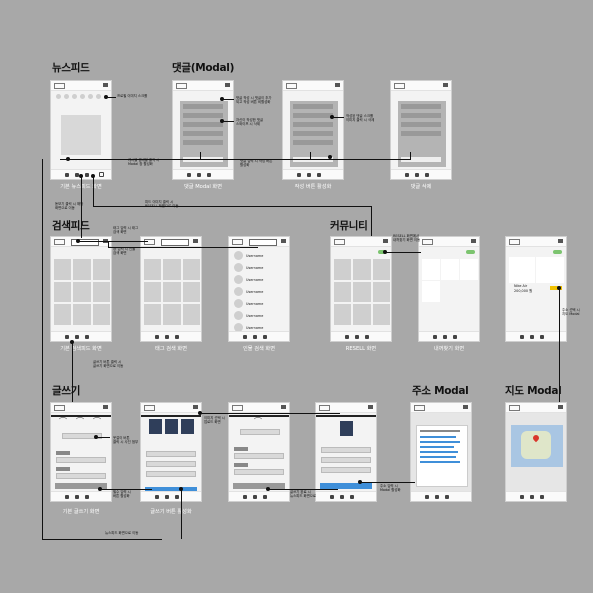 Image resolution: width=593 pixels, height=593 pixels. What do you see at coordinates (101, 174) in the screenshot?
I see `edit-icon` at bounding box center [101, 174].